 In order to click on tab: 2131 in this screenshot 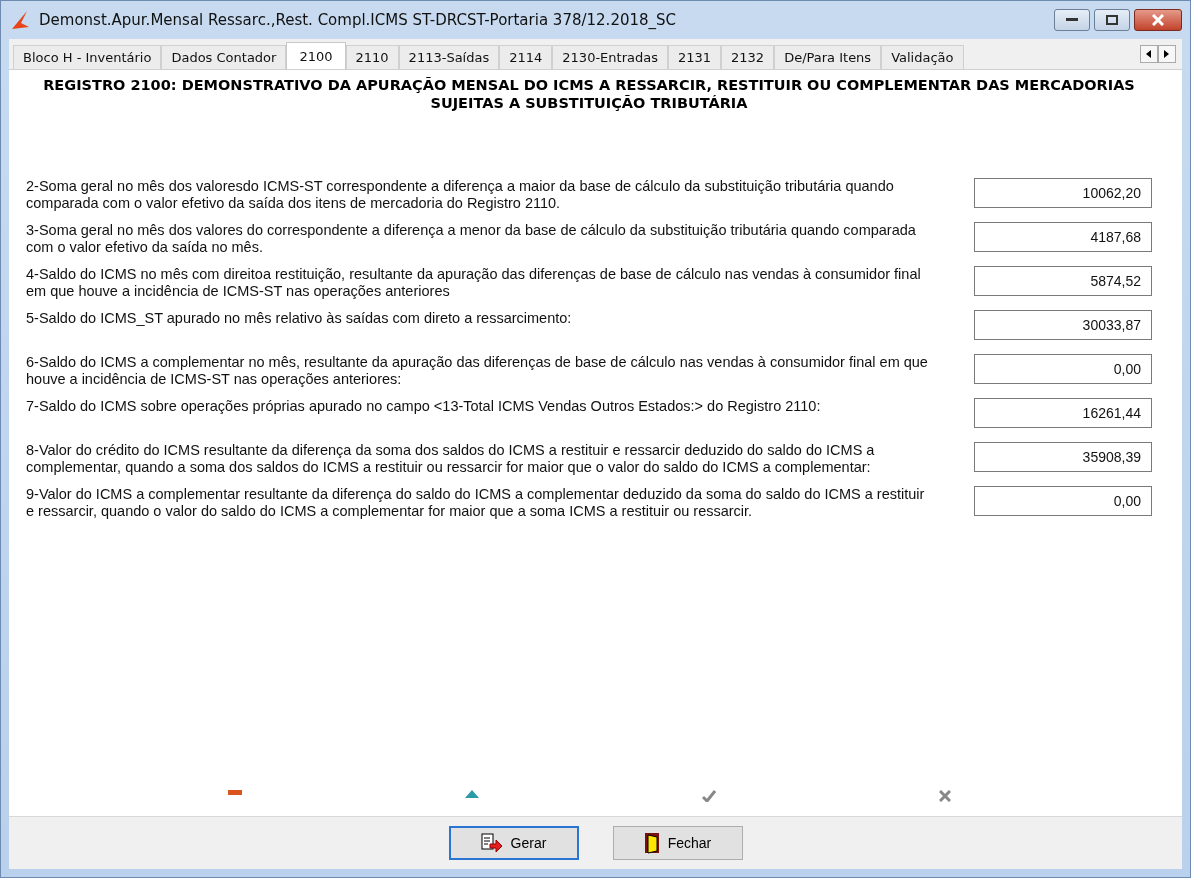, I will do `click(694, 57)`.